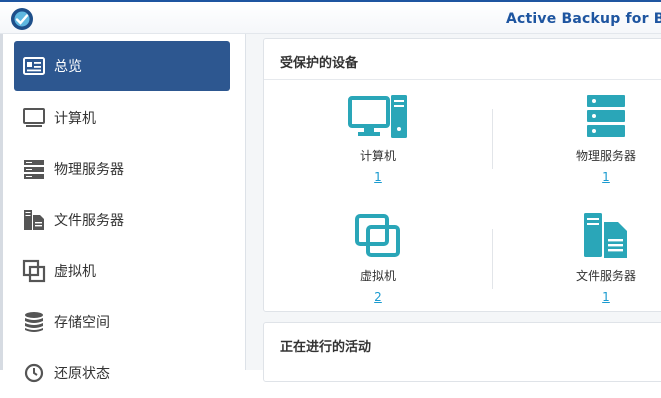  I want to click on sidebar-item-computer: 计算机, so click(122, 118).